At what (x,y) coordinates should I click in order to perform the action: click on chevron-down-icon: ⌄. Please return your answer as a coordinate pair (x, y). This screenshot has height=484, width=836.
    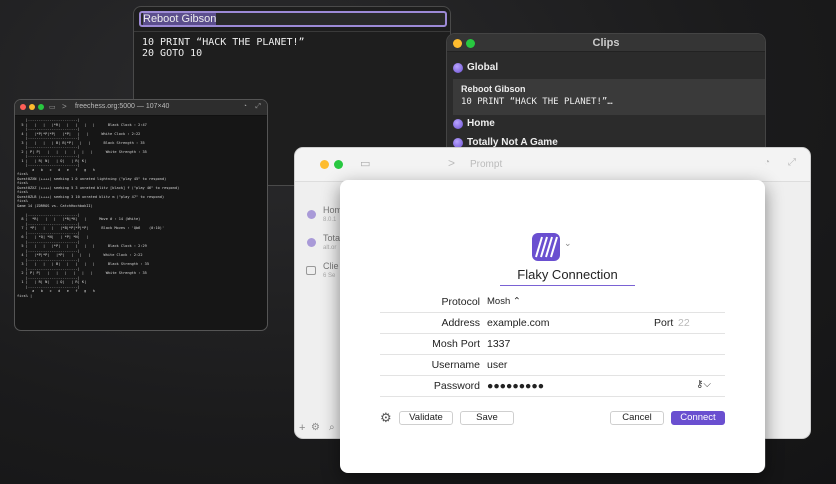
    Looking at the image, I should click on (568, 243).